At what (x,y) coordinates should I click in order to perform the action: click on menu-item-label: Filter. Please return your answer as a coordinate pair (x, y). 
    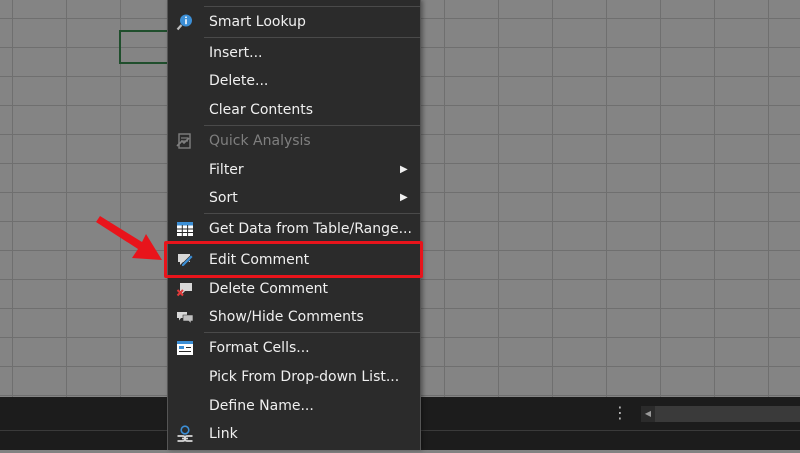
    Looking at the image, I should click on (226, 170).